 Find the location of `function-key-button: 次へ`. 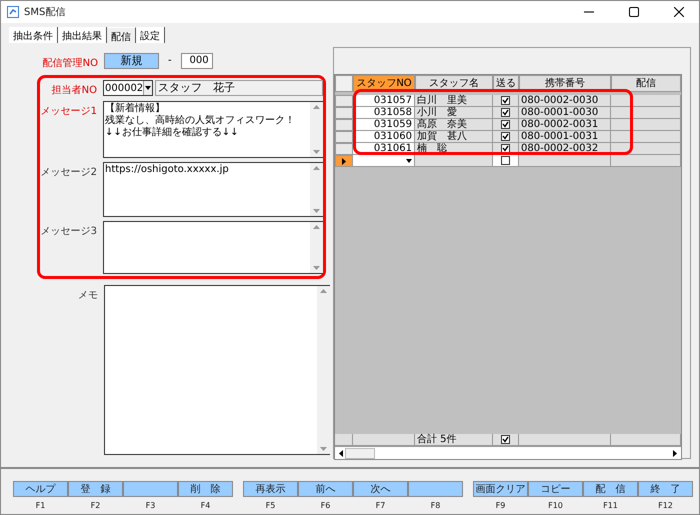

function-key-button: 次へ is located at coordinates (380, 489).